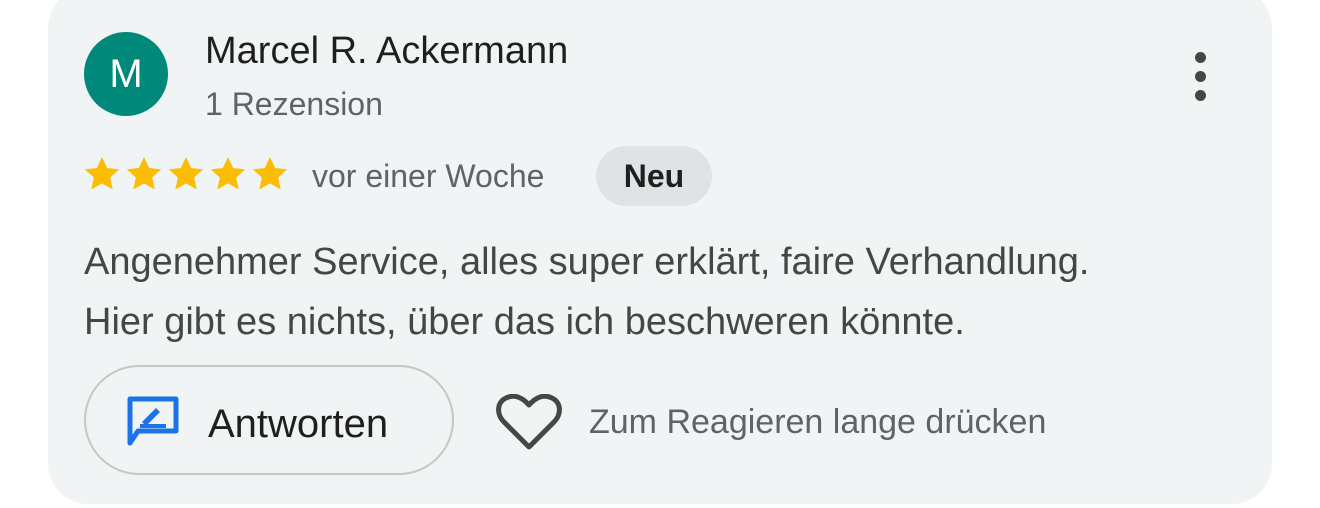 This screenshot has height=508, width=1320. I want to click on avatar-initial: M, so click(126, 73).